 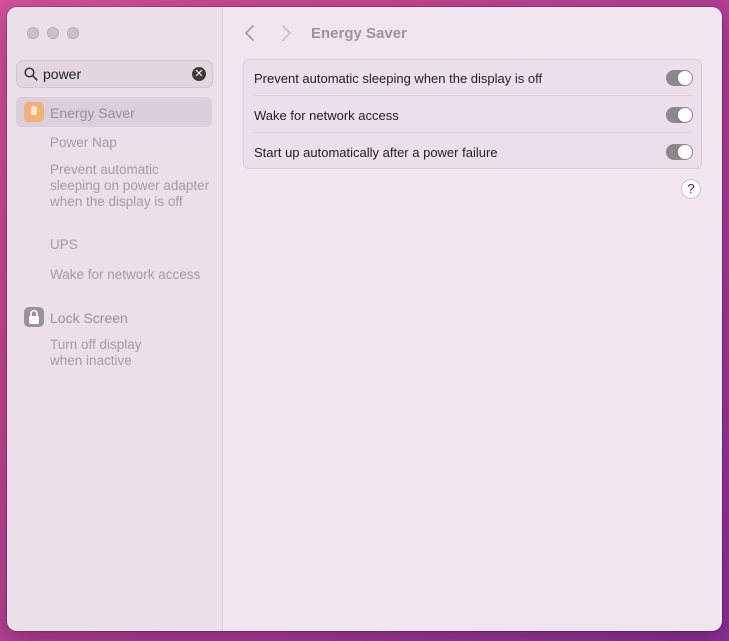 I want to click on page-title: Energy Saver, so click(x=359, y=33).